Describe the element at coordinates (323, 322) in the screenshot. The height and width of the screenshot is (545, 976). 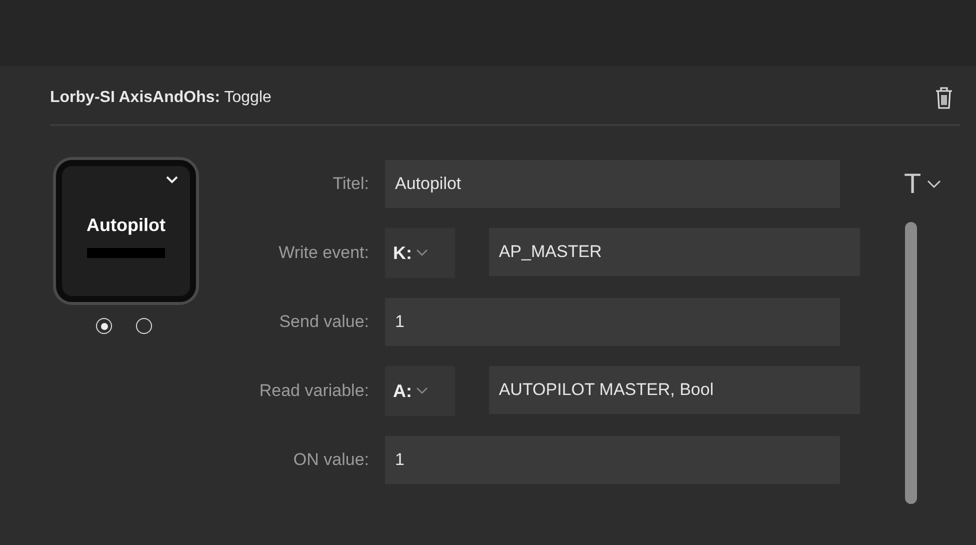
I see `field-label: Send value:` at that location.